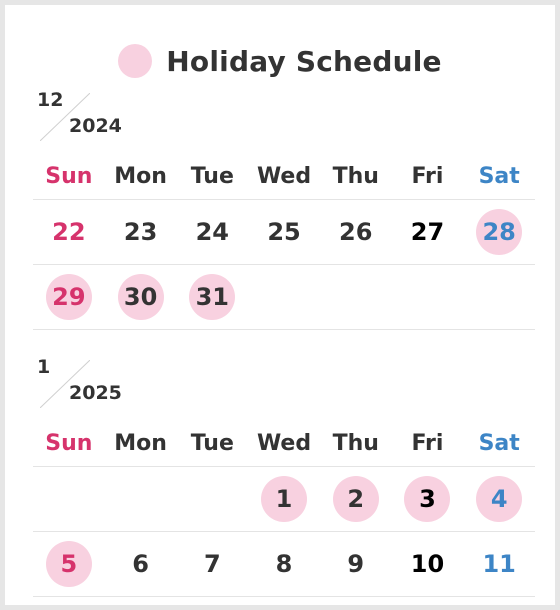  I want to click on day-cell: 11, so click(499, 564).